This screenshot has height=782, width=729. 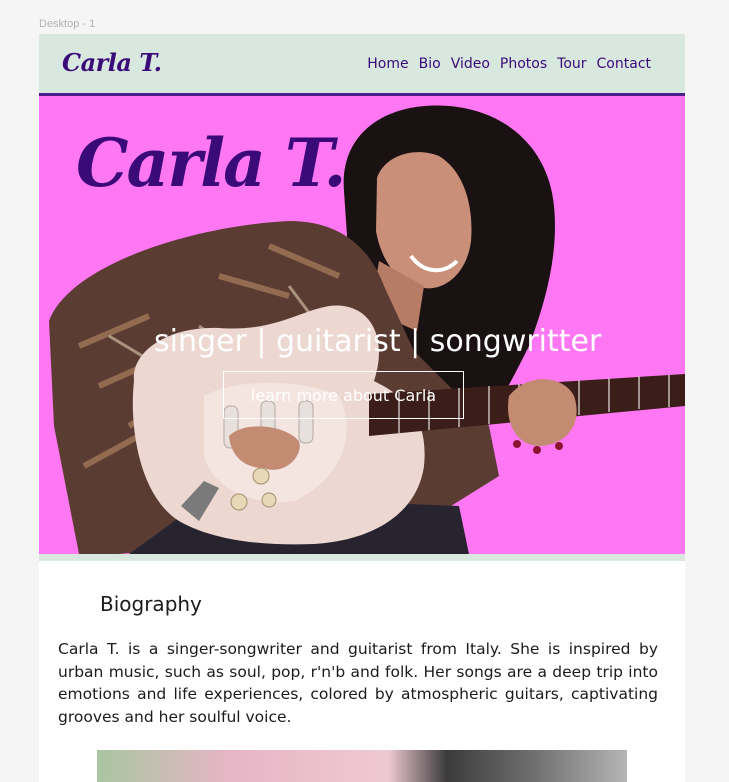 What do you see at coordinates (378, 341) in the screenshot?
I see `hero-tagline: singer | guitarist | songwritter` at bounding box center [378, 341].